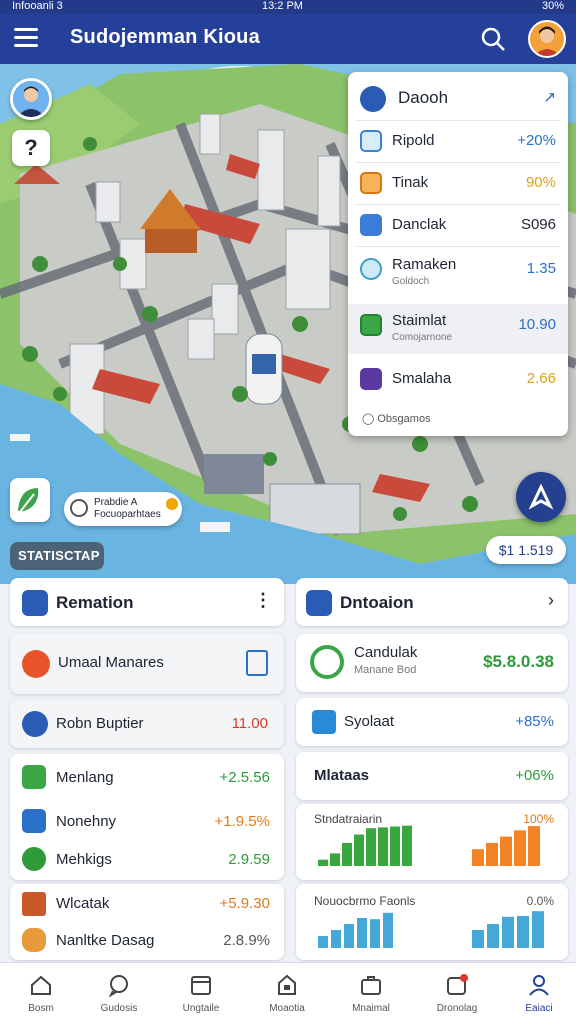 This screenshot has width=576, height=1024. Describe the element at coordinates (165, 37) in the screenshot. I see `app-title: Sudojemman Kioua` at that location.